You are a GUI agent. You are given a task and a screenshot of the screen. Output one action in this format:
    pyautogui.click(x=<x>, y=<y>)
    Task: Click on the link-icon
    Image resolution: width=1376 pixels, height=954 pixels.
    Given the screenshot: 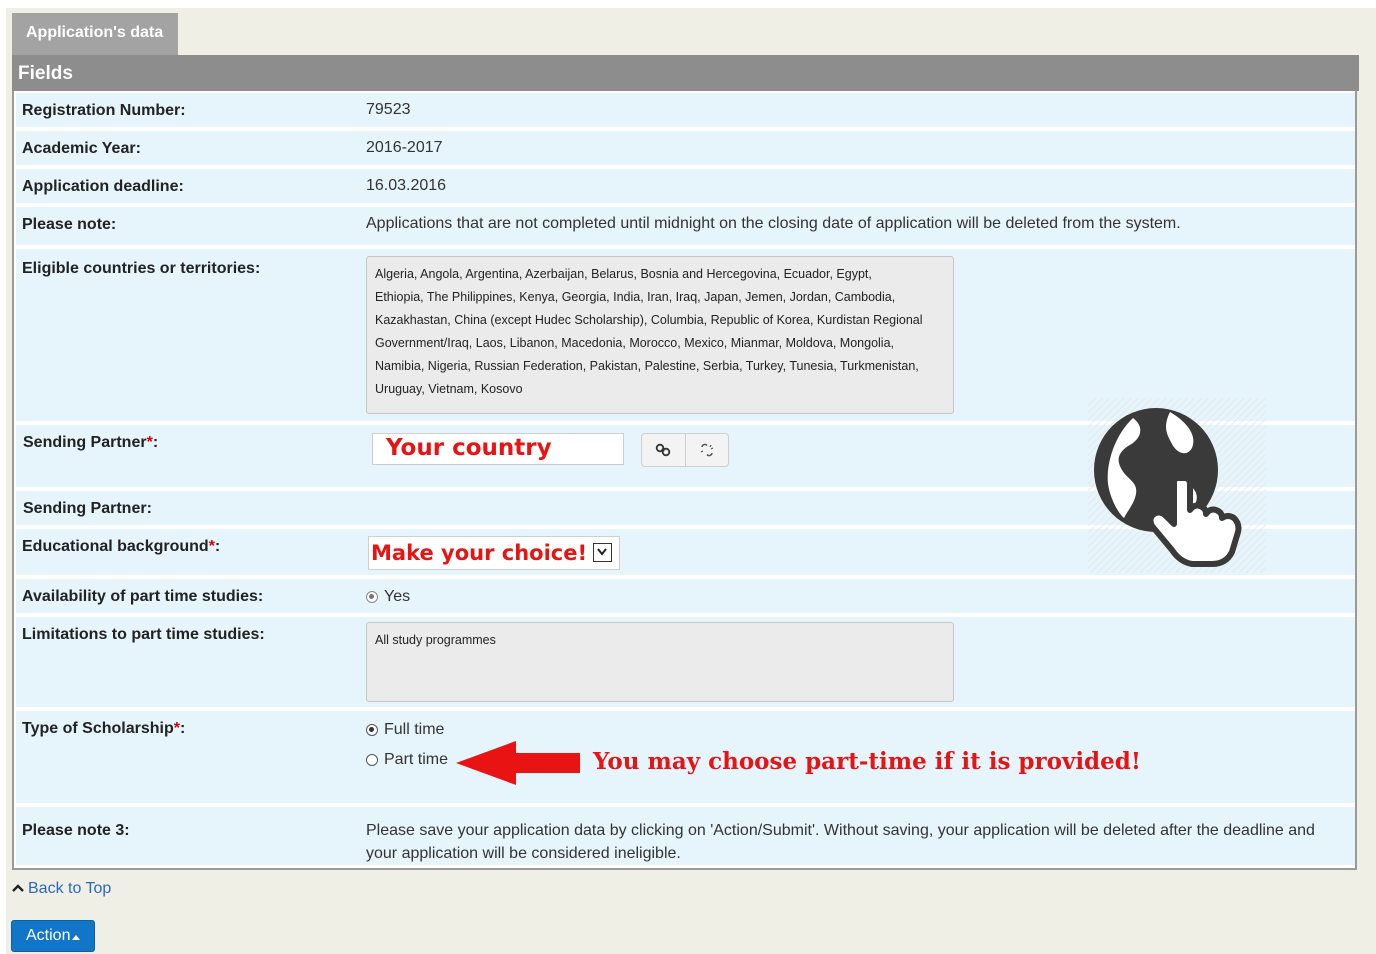 What is the action you would take?
    pyautogui.click(x=663, y=450)
    